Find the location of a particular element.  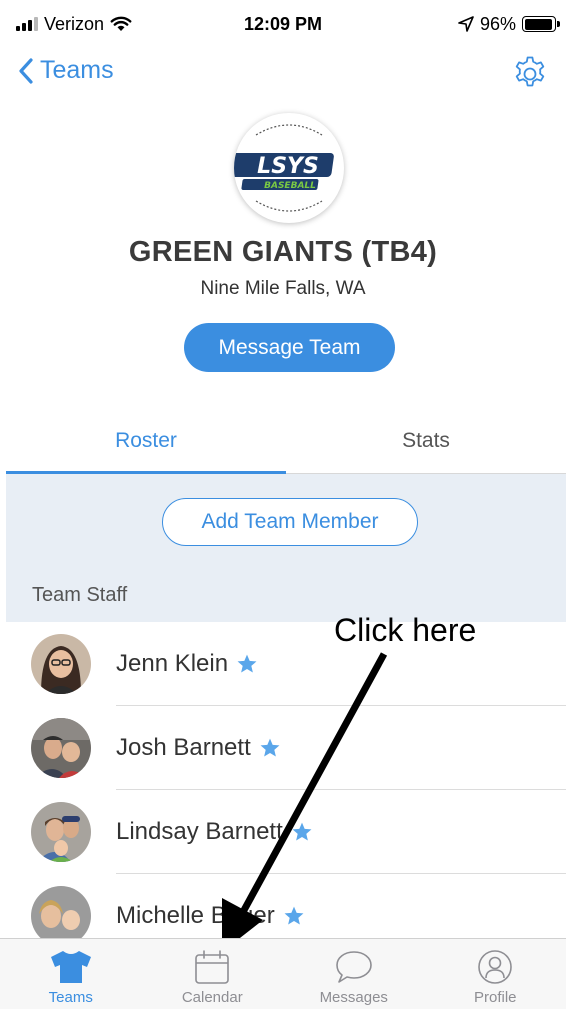

message-team-button: Message Team is located at coordinates (289, 347).